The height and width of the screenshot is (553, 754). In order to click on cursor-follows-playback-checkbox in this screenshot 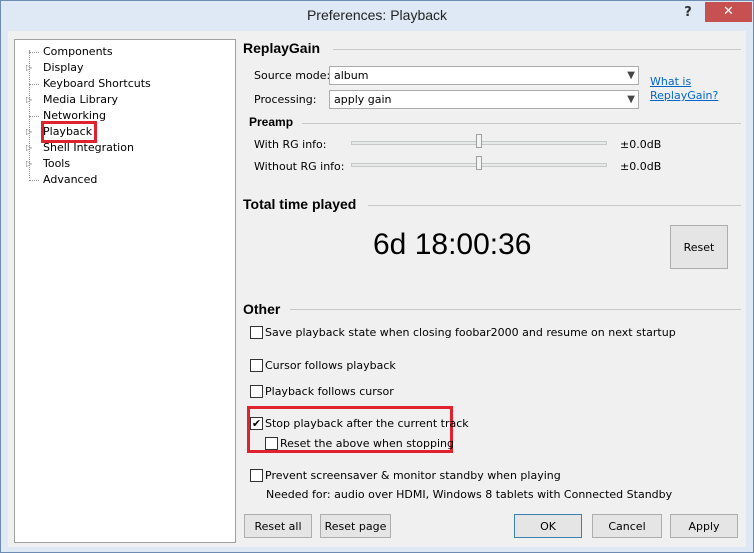, I will do `click(256, 365)`.